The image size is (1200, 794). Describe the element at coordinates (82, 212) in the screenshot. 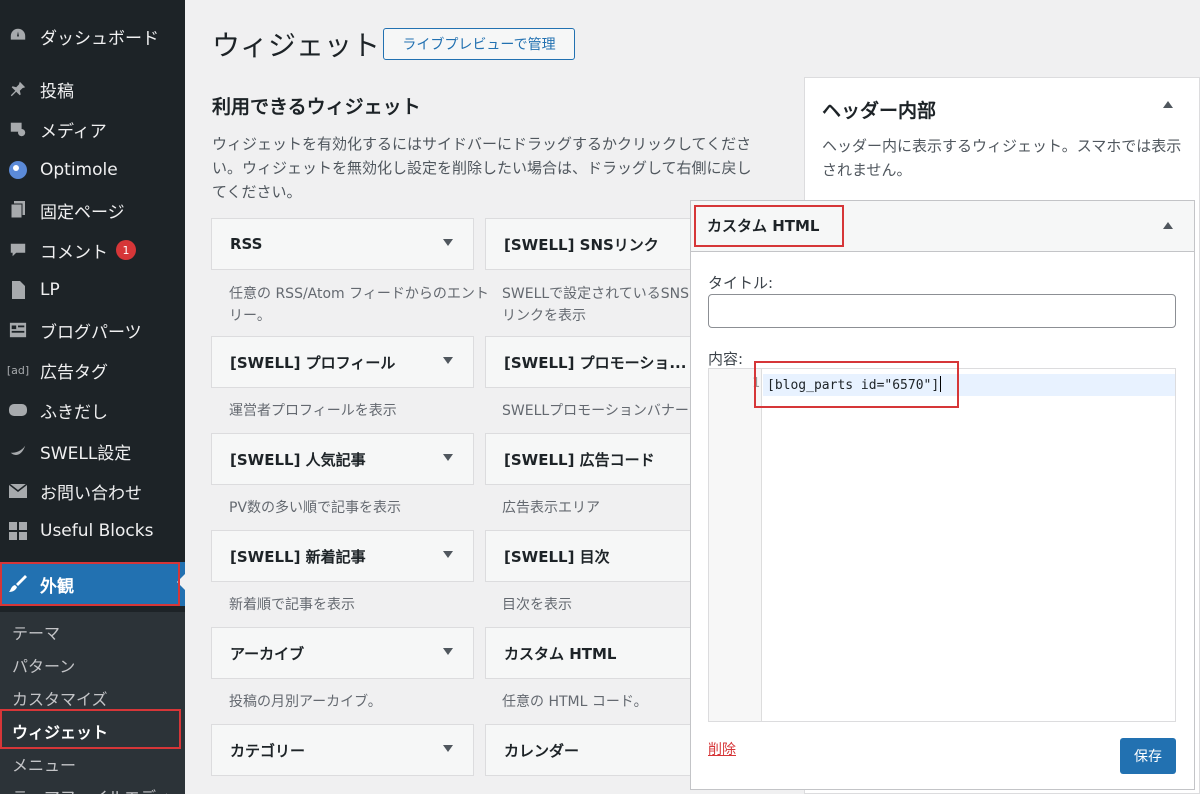

I see `menu-label: 固定ページ` at that location.